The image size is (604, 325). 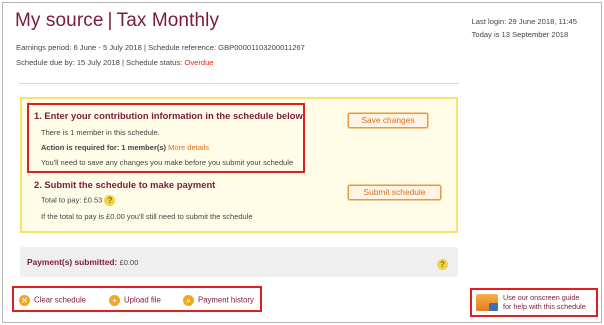 I want to click on more-details-link: More details, so click(x=188, y=147).